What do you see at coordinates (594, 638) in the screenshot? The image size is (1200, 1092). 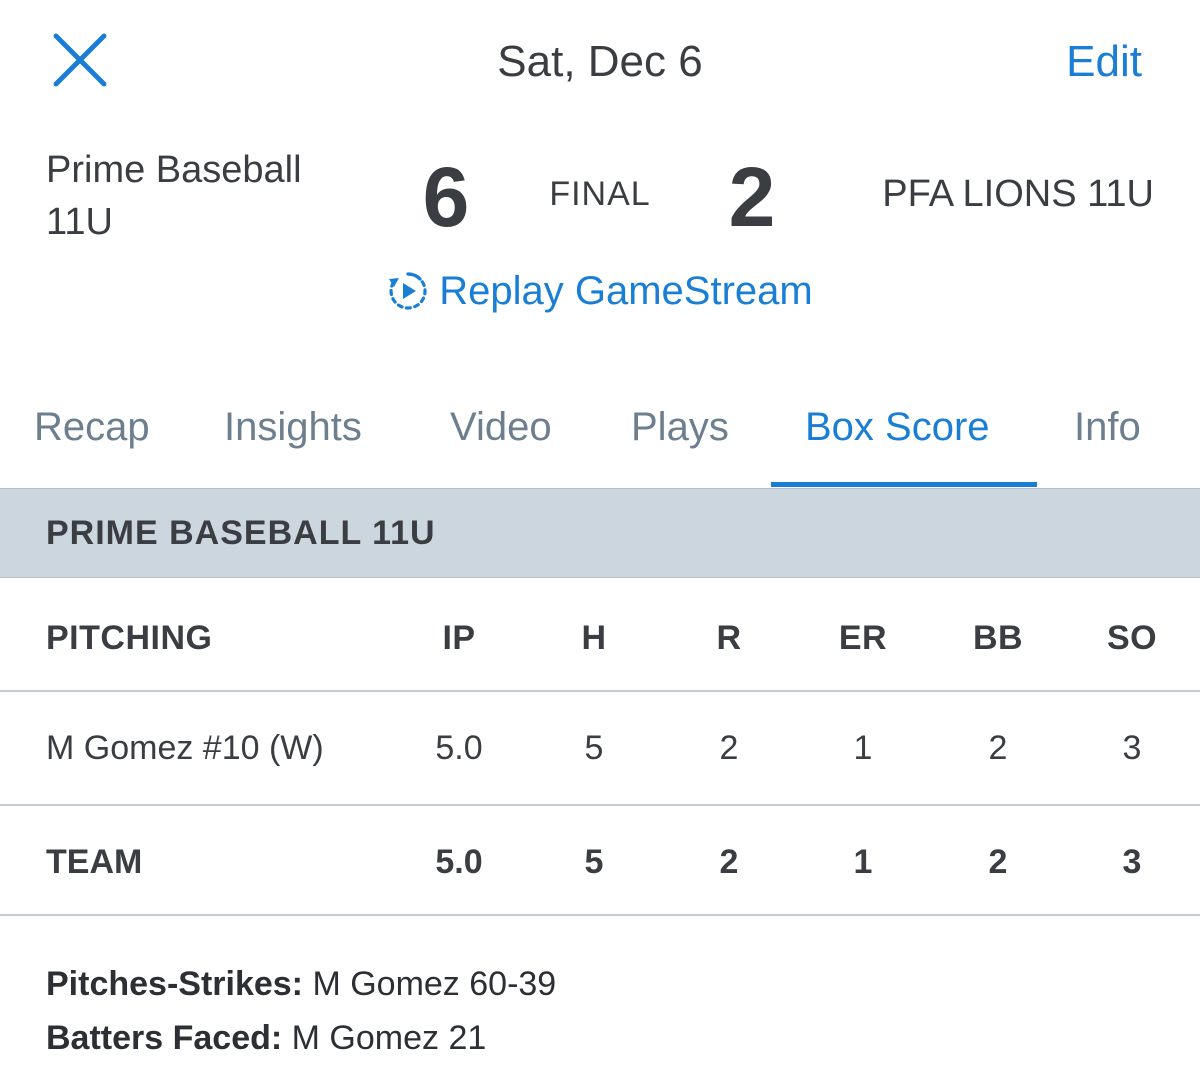 I see `column-header-h: H` at bounding box center [594, 638].